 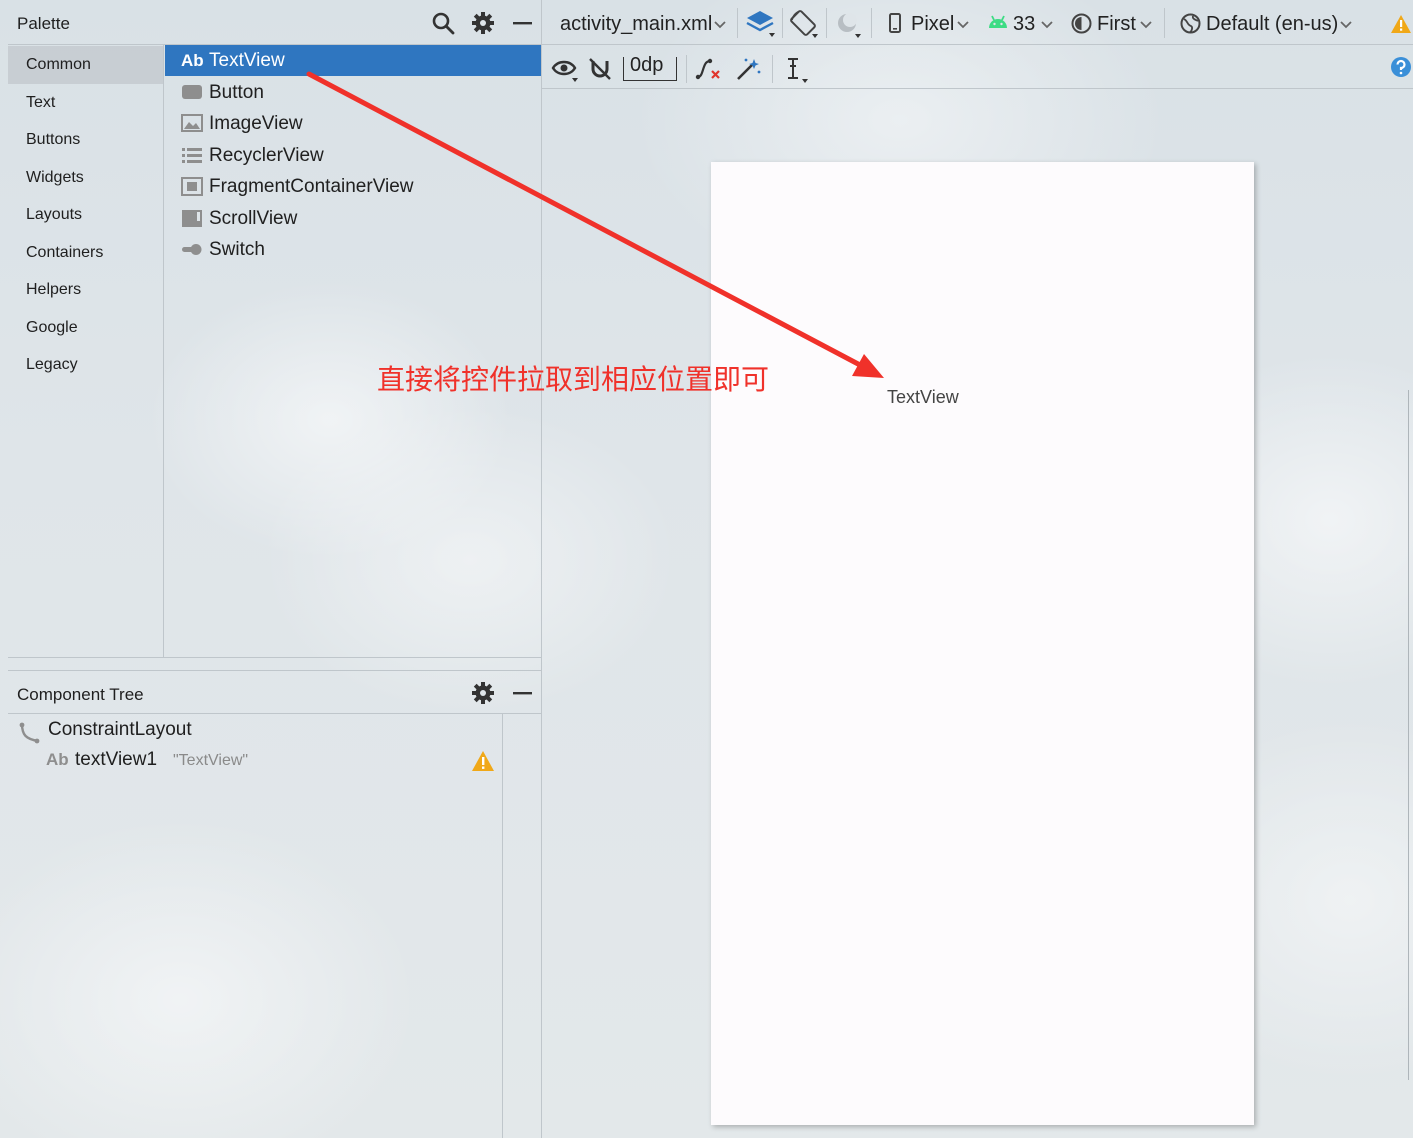 I want to click on widget-recyclerview: RecyclerView, so click(x=353, y=155).